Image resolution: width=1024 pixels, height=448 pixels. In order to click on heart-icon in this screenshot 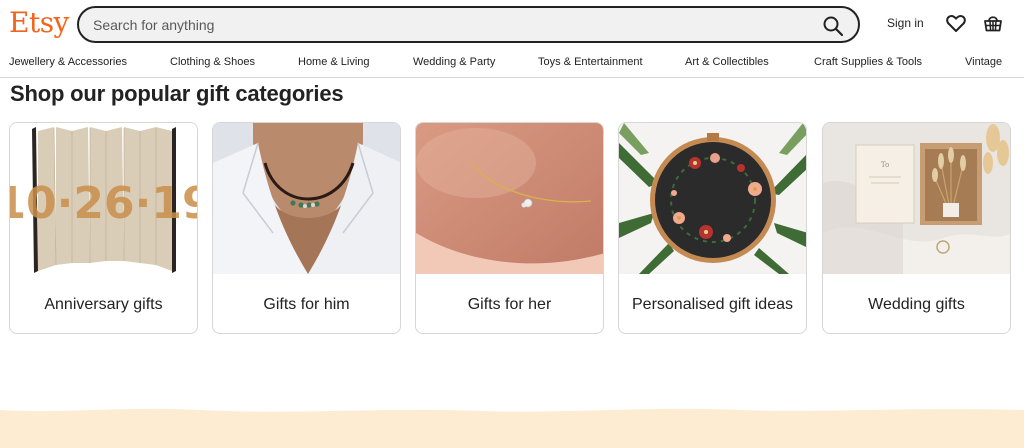, I will do `click(956, 23)`.